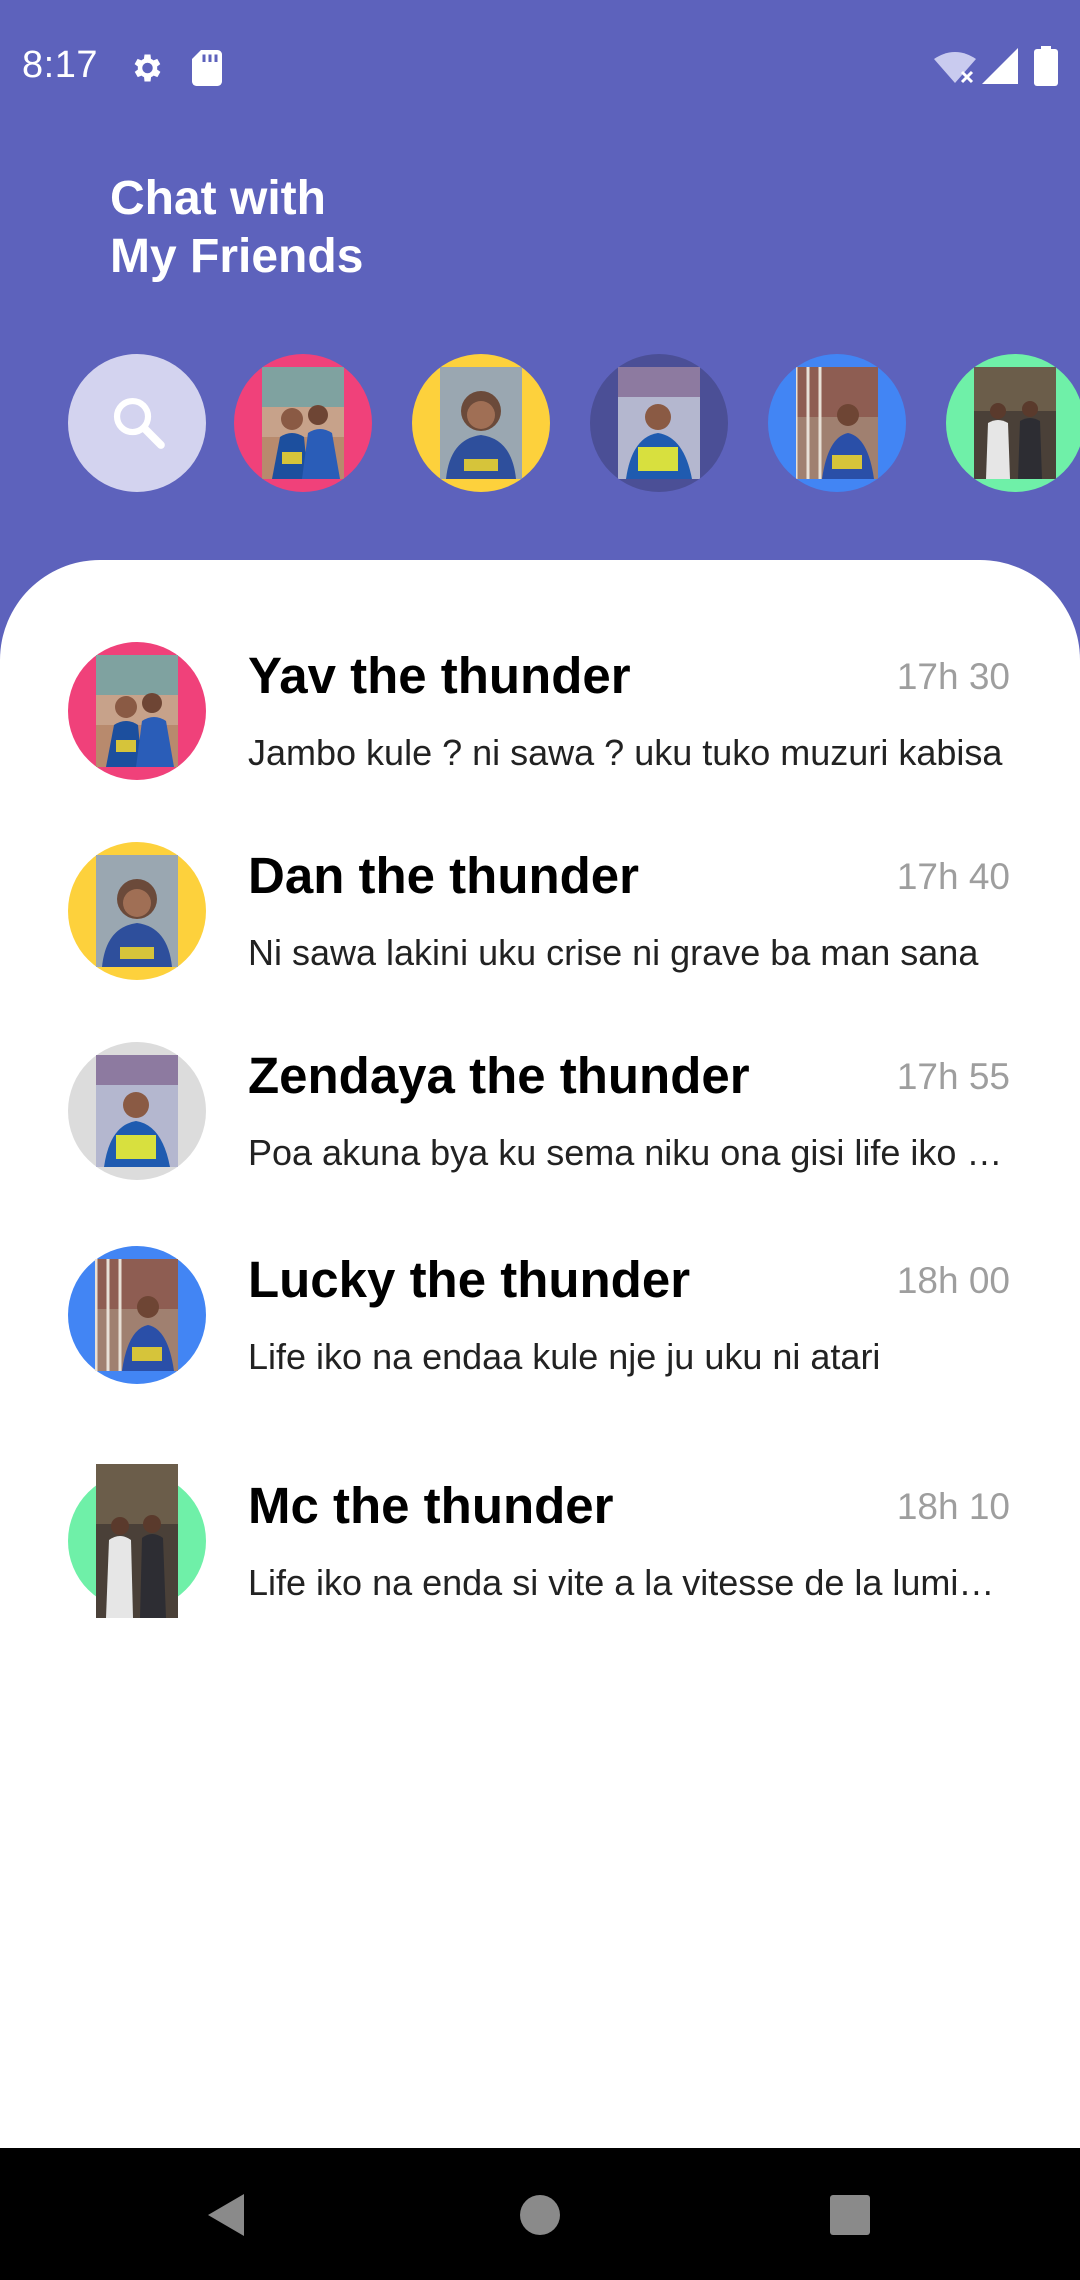  What do you see at coordinates (147, 68) in the screenshot?
I see `gear-icon` at bounding box center [147, 68].